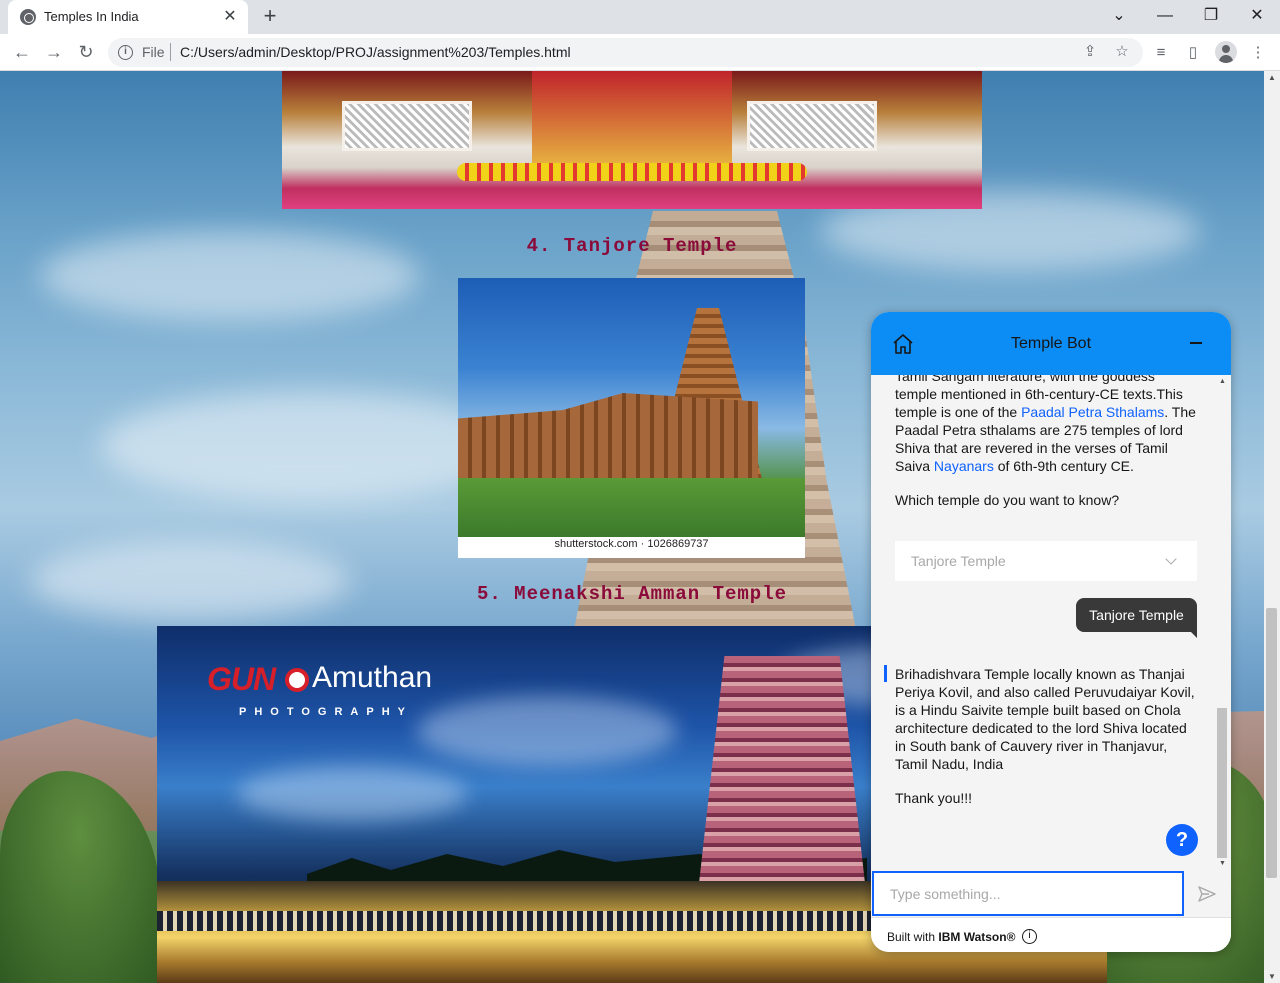 This screenshot has height=983, width=1280. I want to click on tab-close-icon: ✕, so click(230, 17).